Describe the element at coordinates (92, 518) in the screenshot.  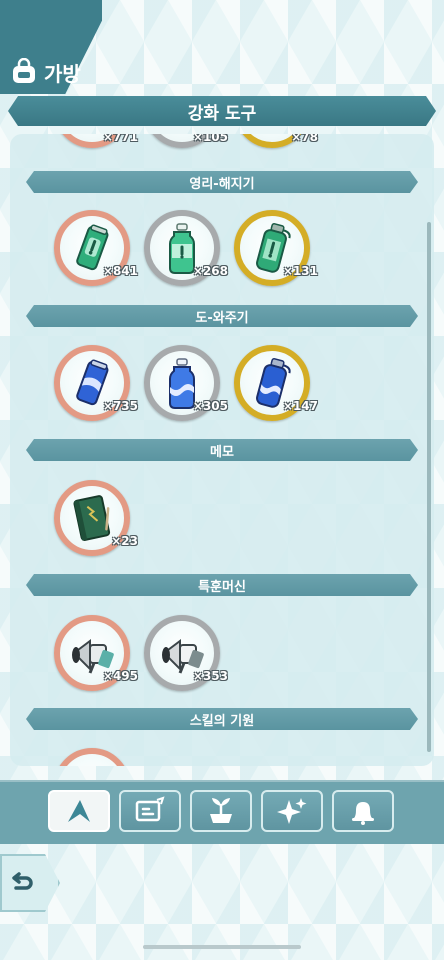
I see `memo-book-icon` at that location.